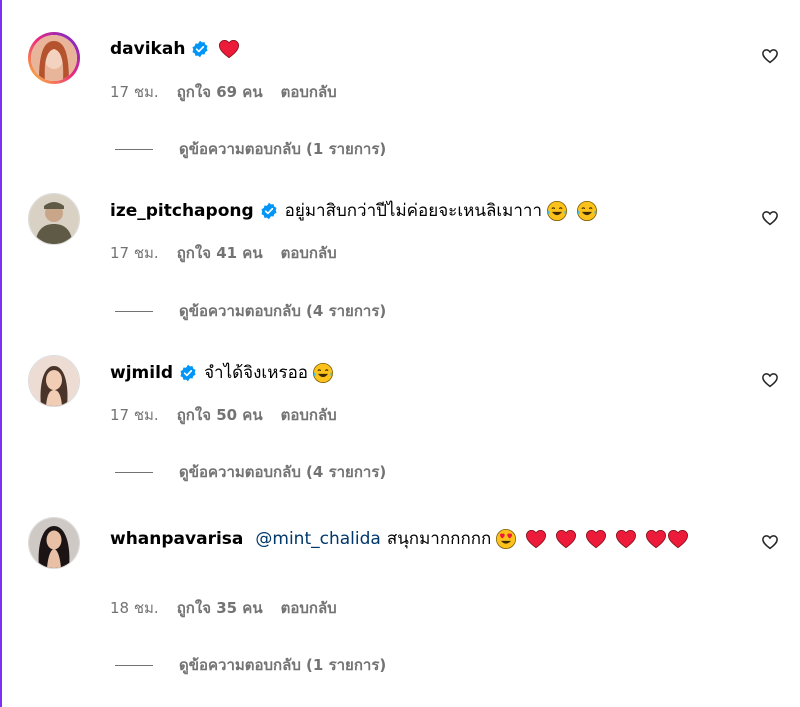 This screenshot has width=800, height=707. I want to click on heart-eyes-emoji-icon, so click(506, 539).